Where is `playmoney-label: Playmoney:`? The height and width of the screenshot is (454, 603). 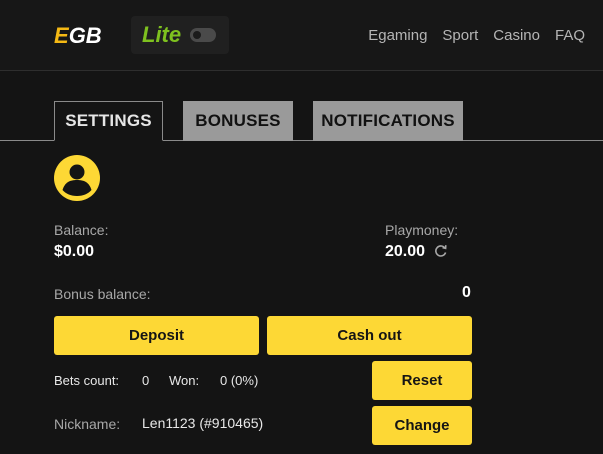
playmoney-label: Playmoney: is located at coordinates (422, 230).